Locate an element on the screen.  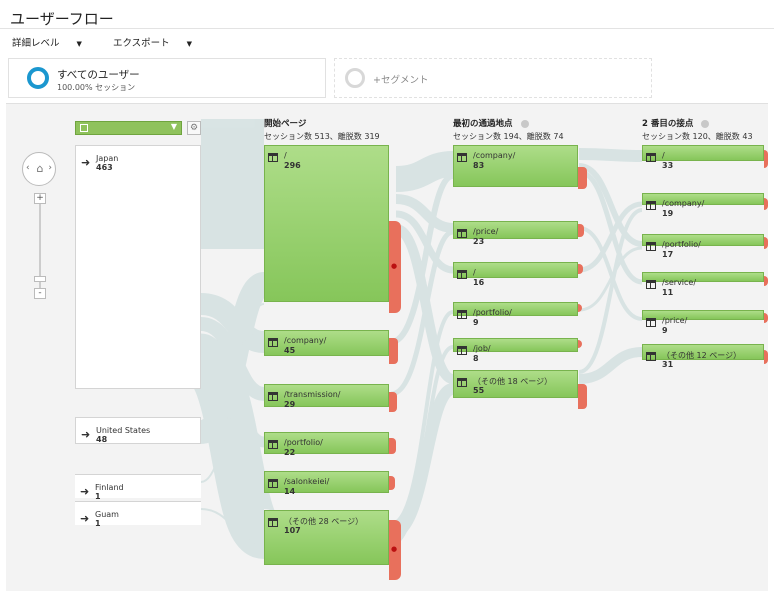
zoom-in-button: + is located at coordinates (40, 198).